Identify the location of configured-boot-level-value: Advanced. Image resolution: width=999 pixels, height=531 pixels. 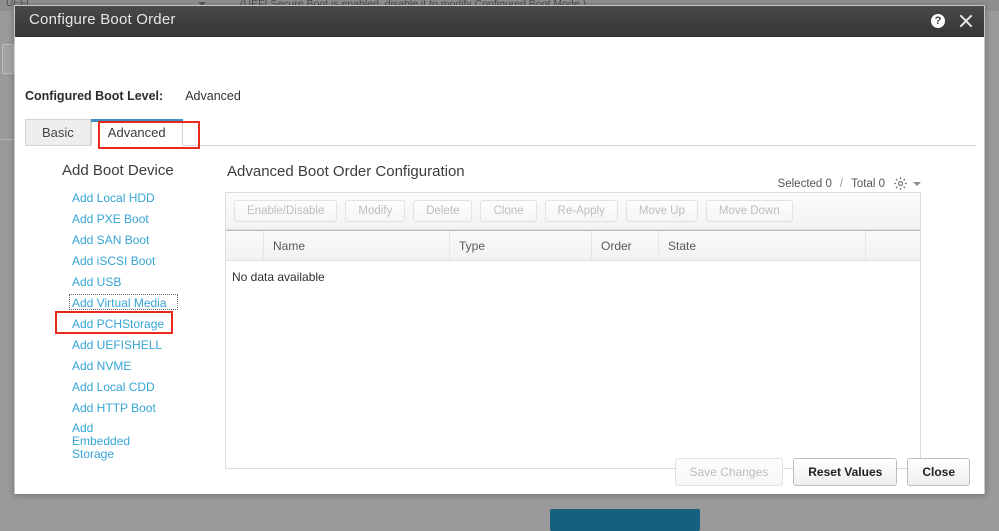
(213, 96).